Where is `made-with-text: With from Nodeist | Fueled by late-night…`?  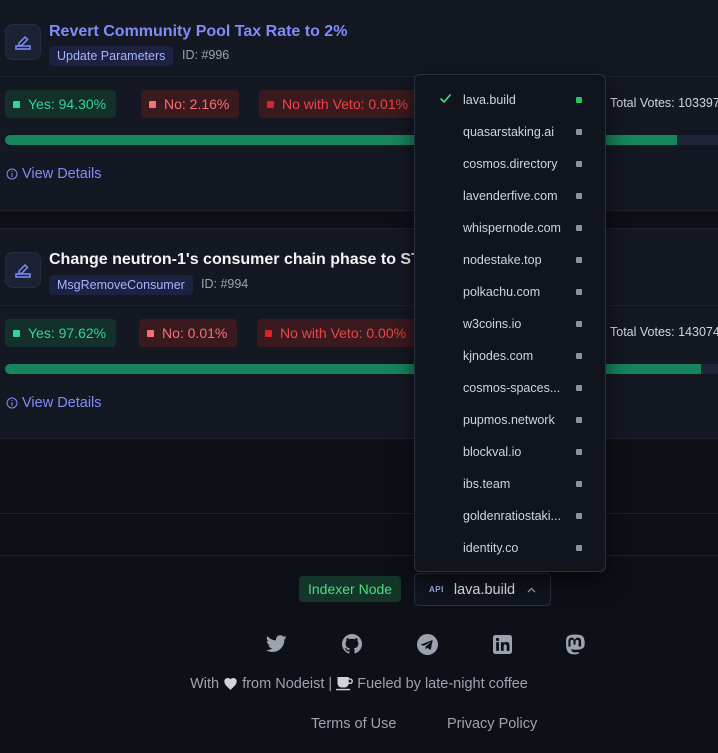
made-with-text: With from Nodeist | Fueled by late-night… is located at coordinates (359, 684).